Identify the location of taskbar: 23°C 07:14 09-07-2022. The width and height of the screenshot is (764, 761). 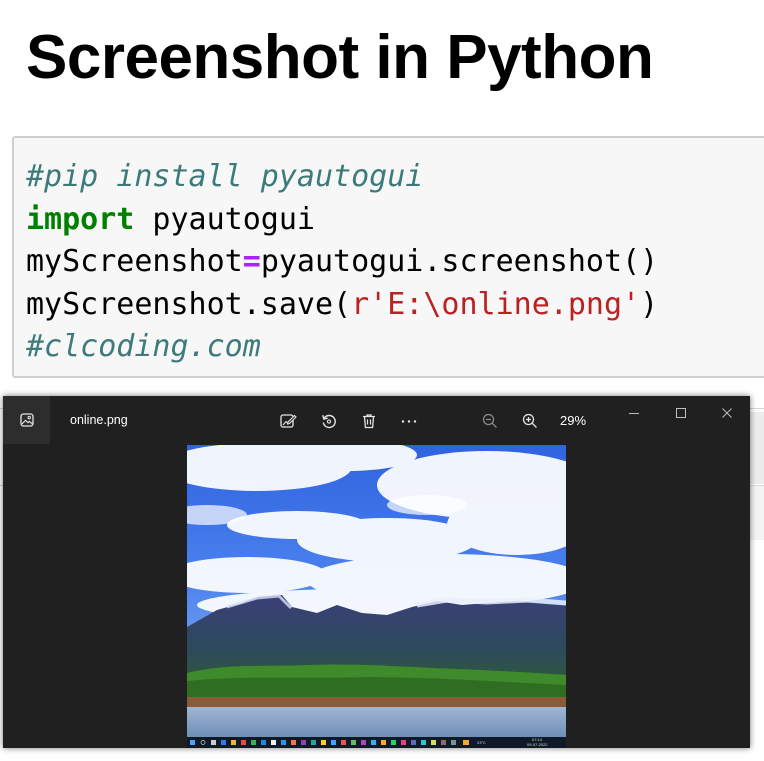
(376, 742).